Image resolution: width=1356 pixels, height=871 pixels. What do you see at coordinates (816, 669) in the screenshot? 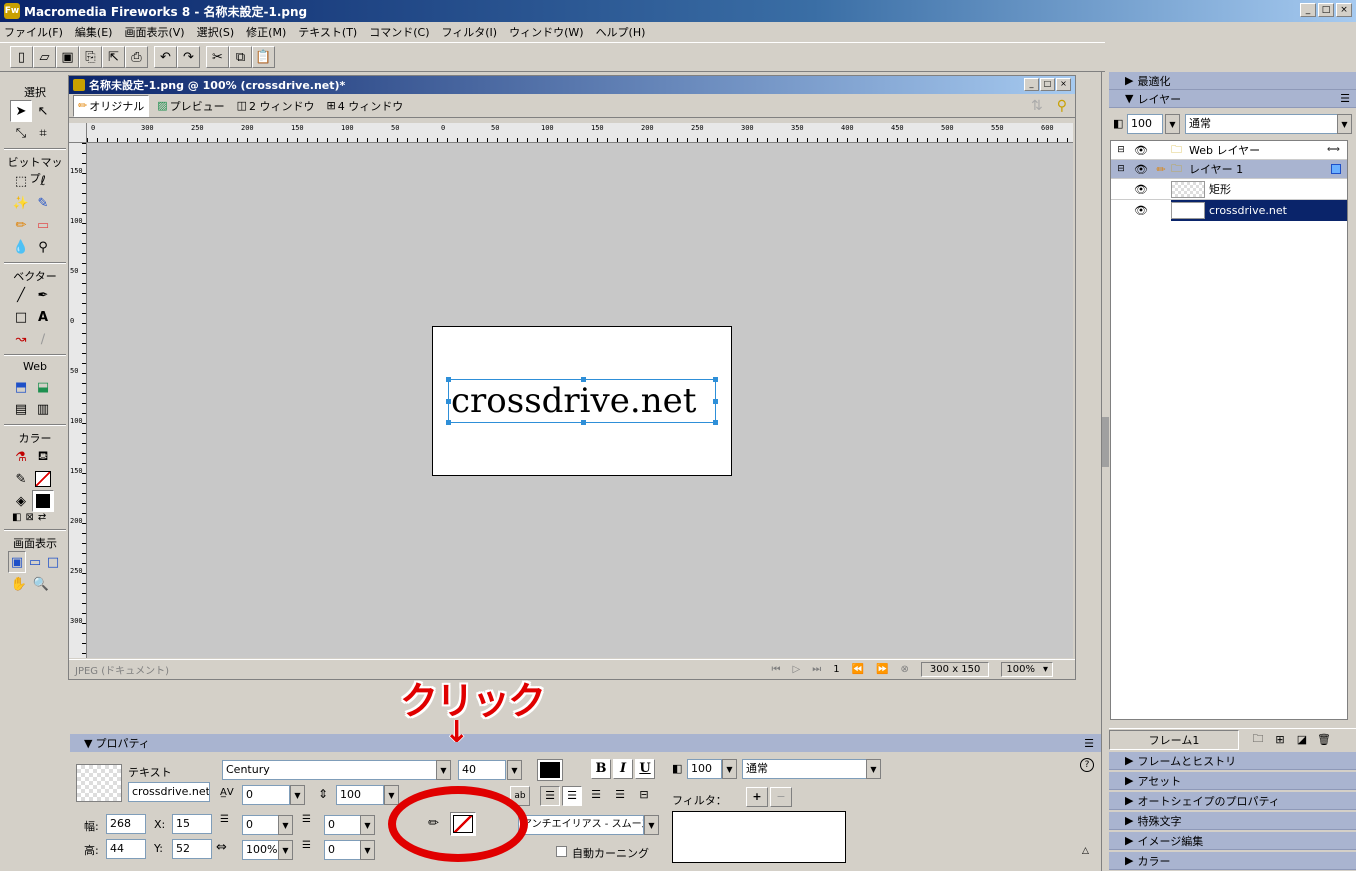
I see `last-frame-icon: ⏭` at bounding box center [816, 669].